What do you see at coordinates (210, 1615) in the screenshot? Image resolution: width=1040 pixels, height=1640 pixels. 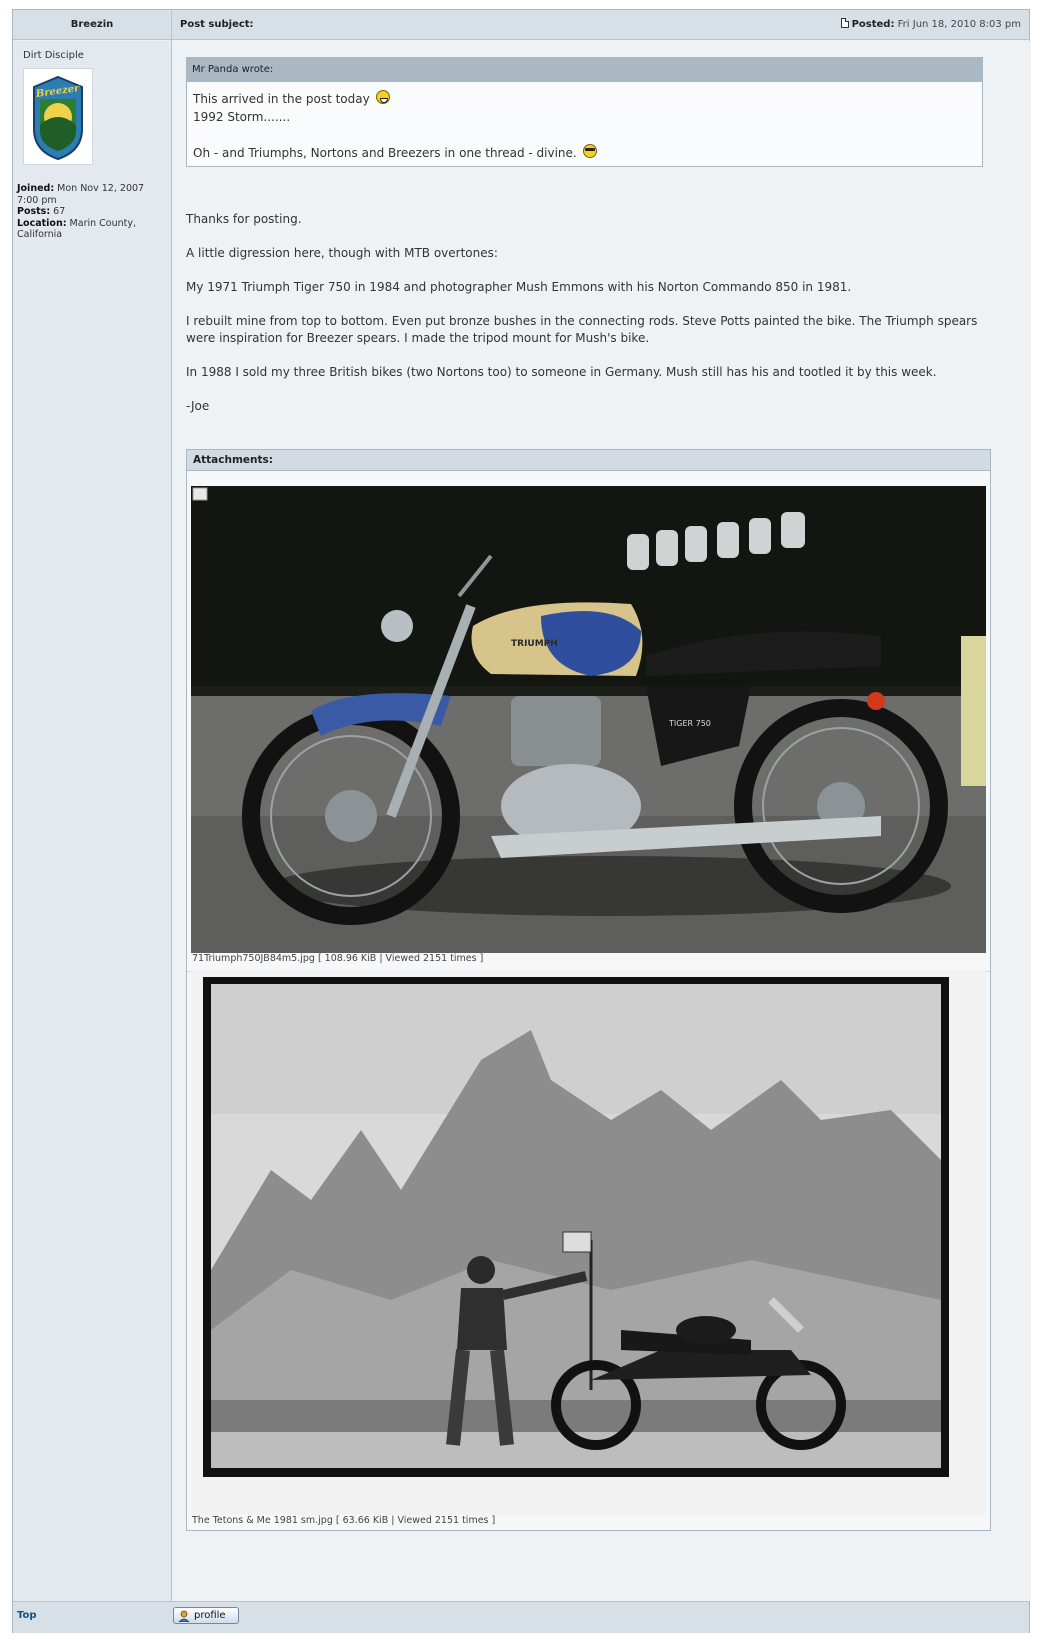 I see `profile-button-label: profile` at bounding box center [210, 1615].